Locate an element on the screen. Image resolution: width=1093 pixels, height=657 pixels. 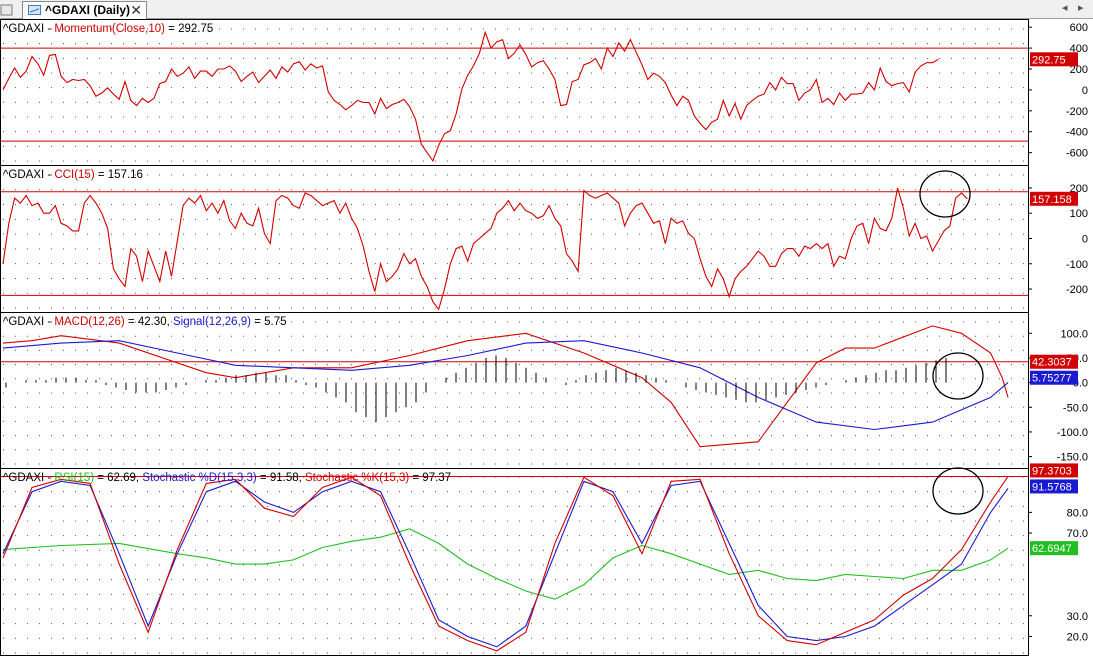
y-tick-label: -50.0 is located at coordinates (1075, 408).